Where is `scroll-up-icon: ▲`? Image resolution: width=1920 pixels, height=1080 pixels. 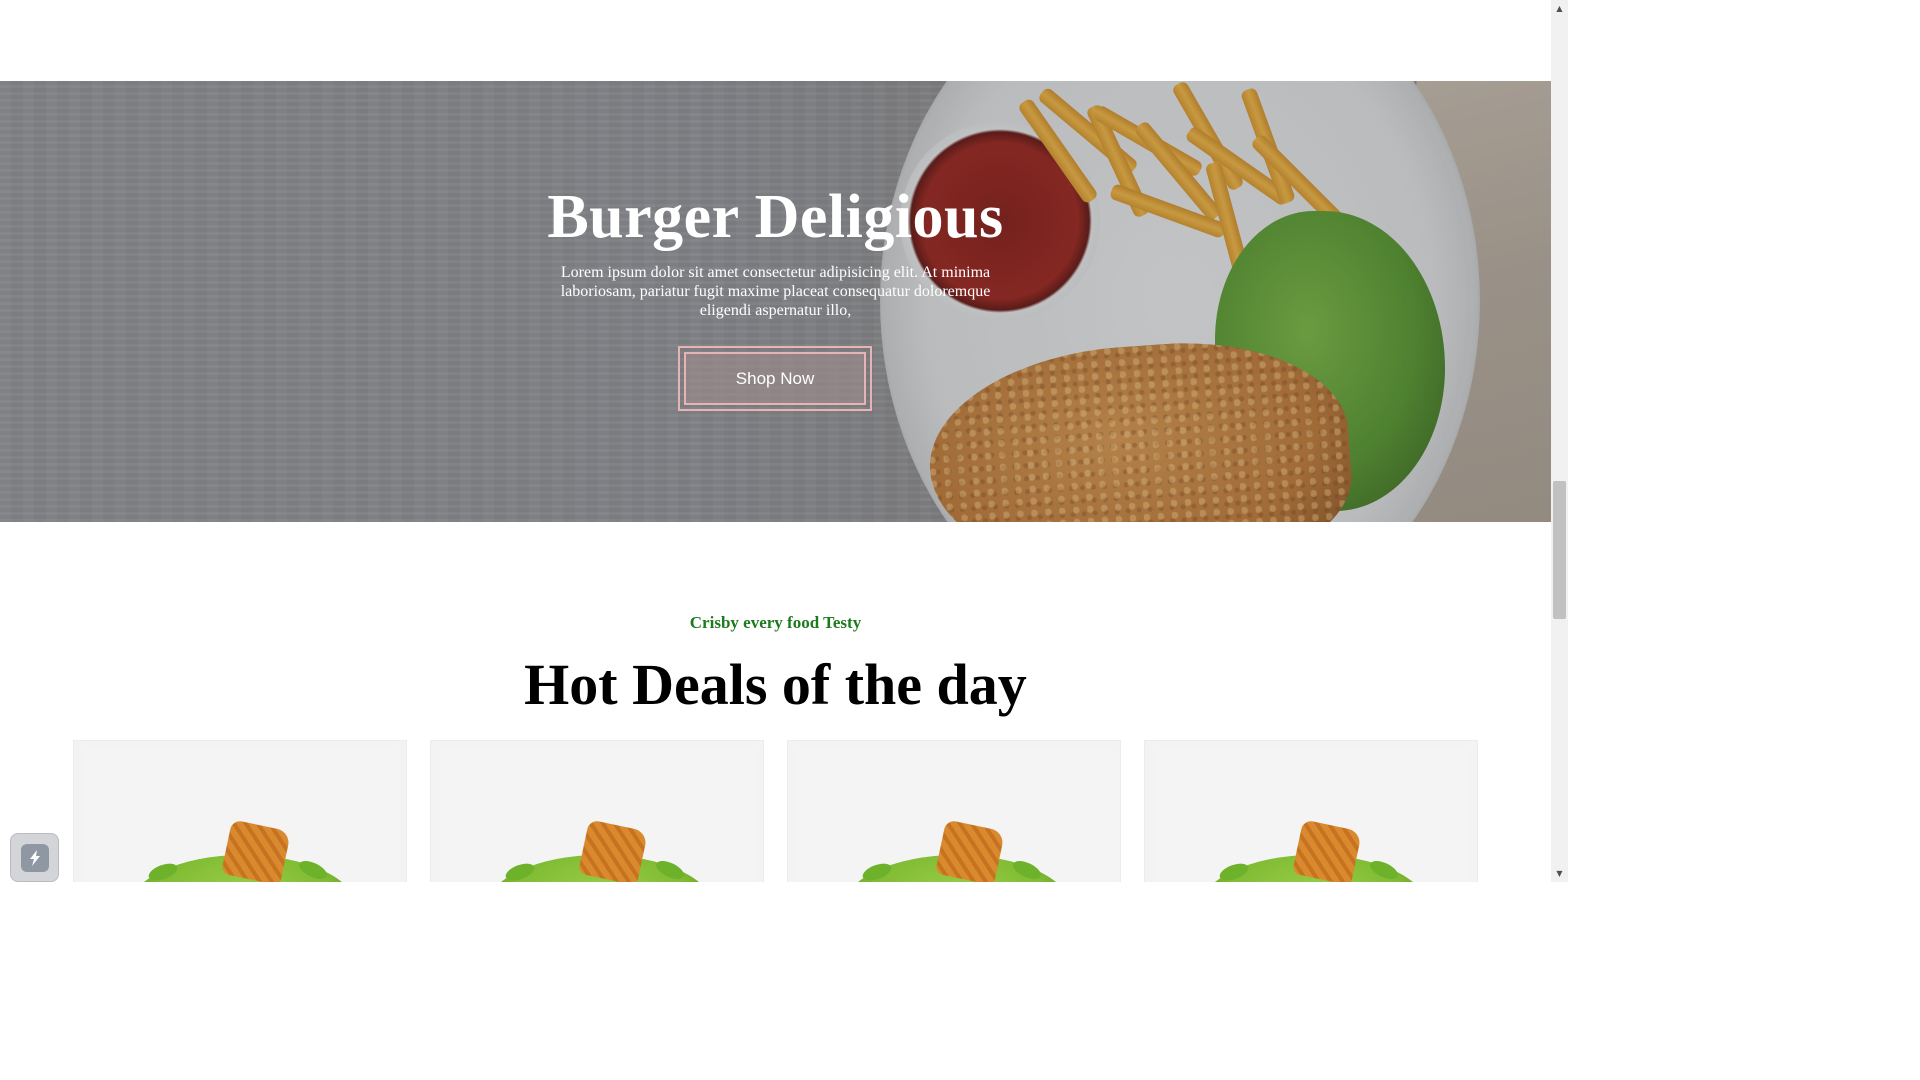
scroll-up-icon: ▲ is located at coordinates (1559, 8).